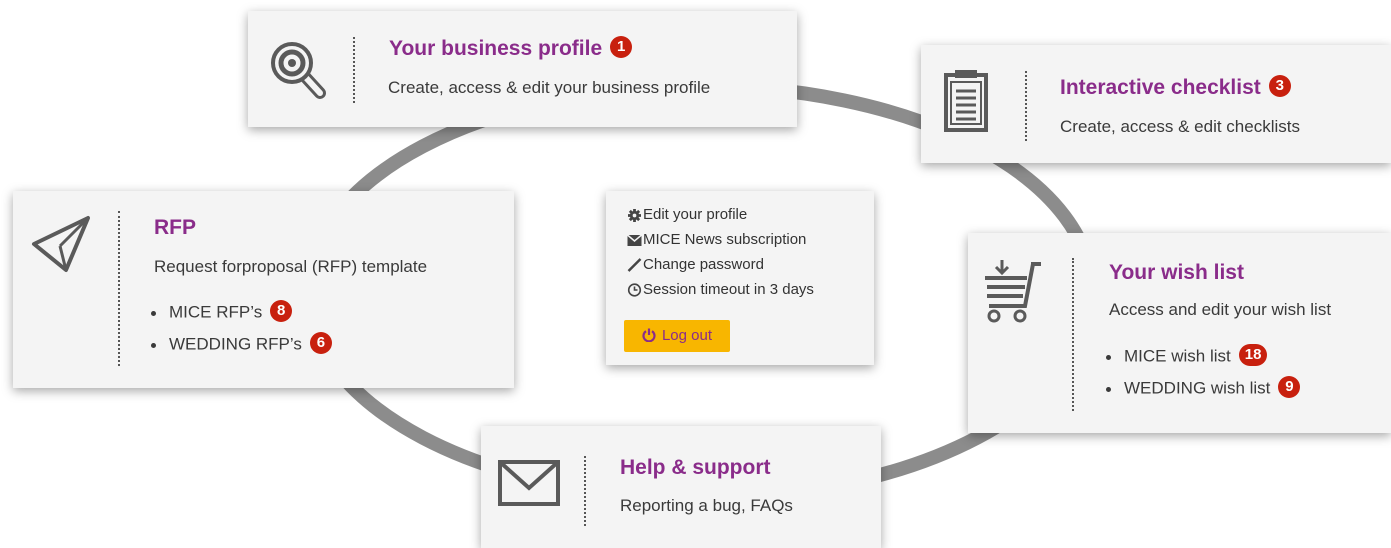 This screenshot has width=1391, height=548. What do you see at coordinates (634, 215) in the screenshot?
I see `gear-icon` at bounding box center [634, 215].